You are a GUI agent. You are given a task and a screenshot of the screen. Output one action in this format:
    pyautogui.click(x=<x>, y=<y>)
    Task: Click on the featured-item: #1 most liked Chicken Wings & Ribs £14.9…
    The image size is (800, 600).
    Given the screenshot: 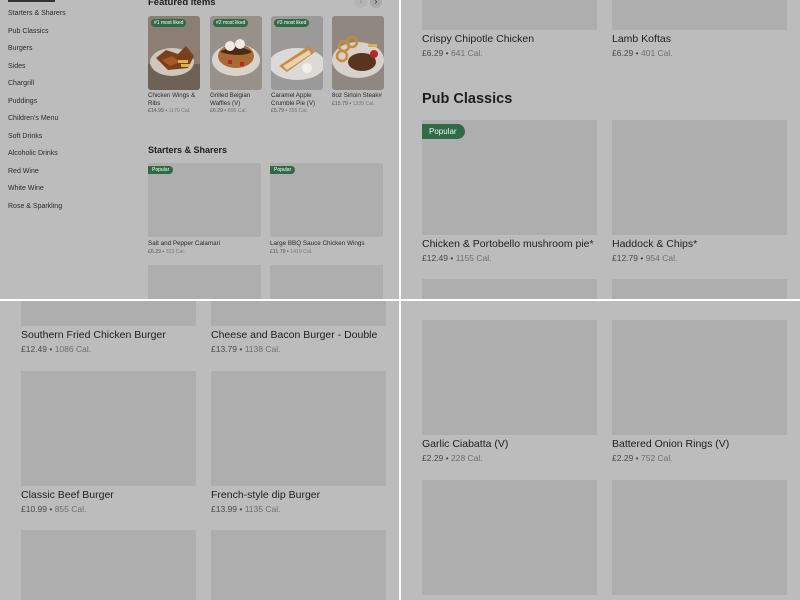 What is the action you would take?
    pyautogui.click(x=174, y=65)
    